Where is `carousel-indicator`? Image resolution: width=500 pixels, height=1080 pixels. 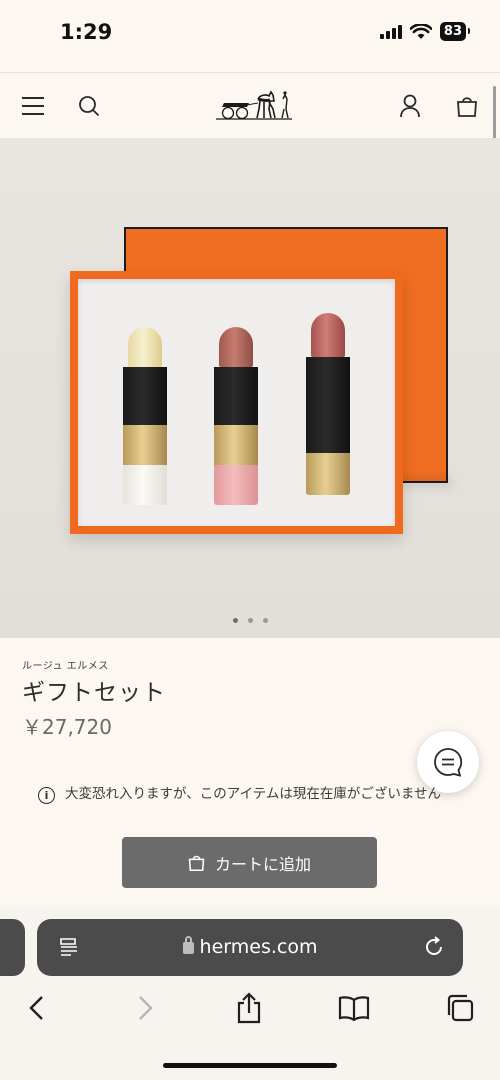 carousel-indicator is located at coordinates (250, 620).